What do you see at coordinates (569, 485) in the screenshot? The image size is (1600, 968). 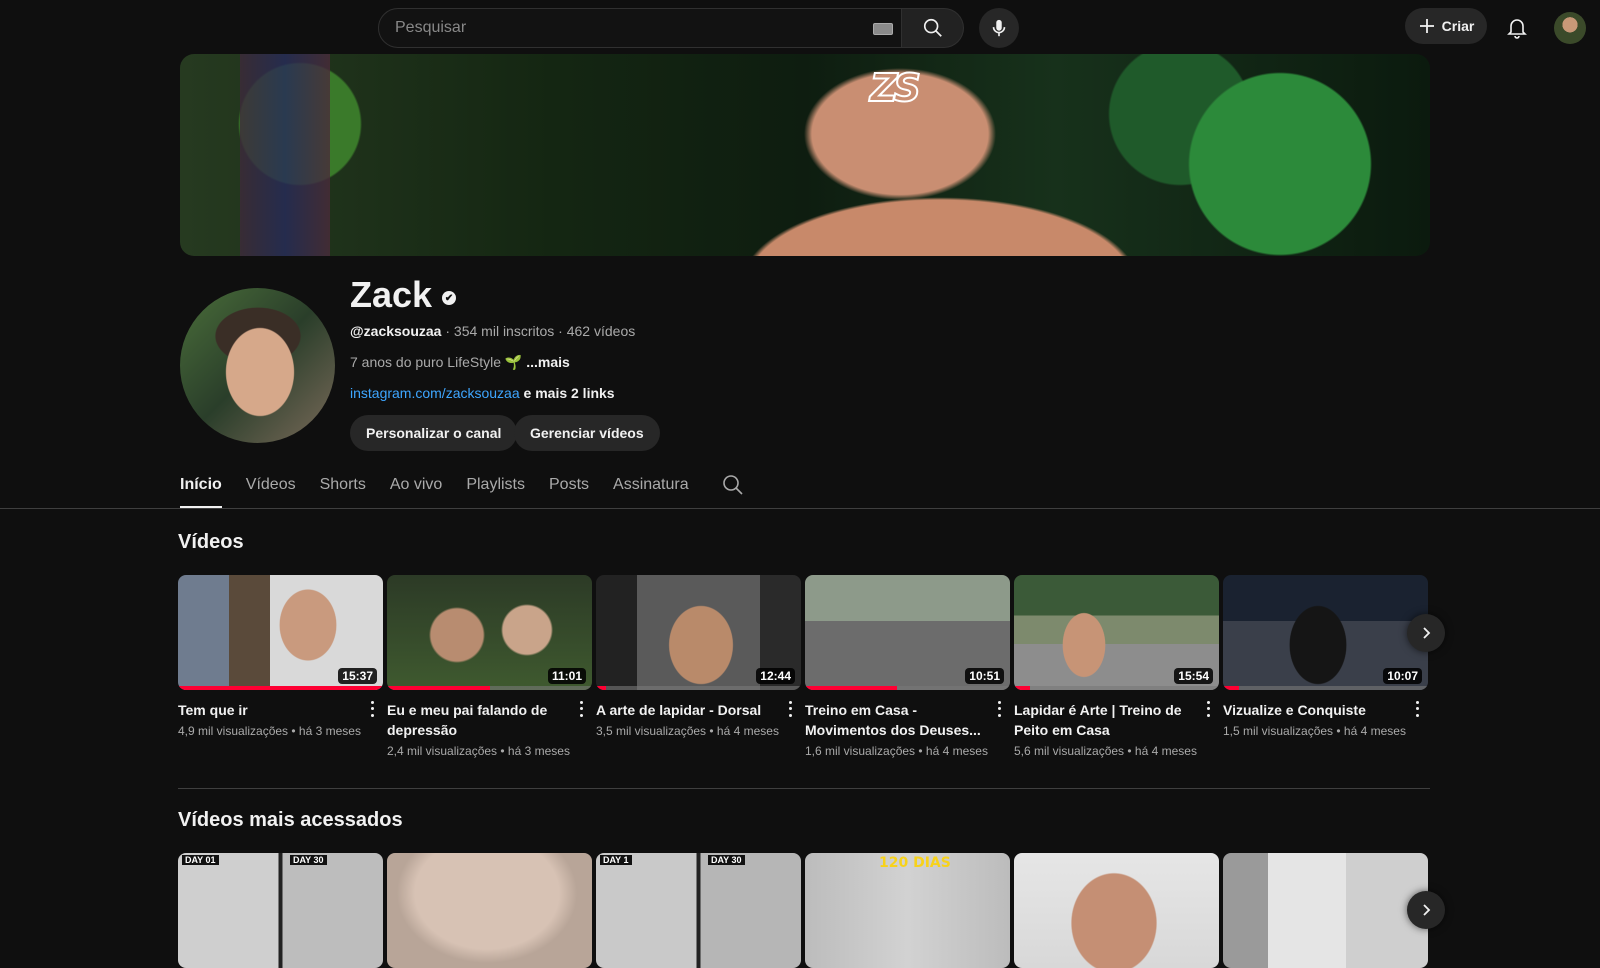 I see `tab-posts: Posts` at bounding box center [569, 485].